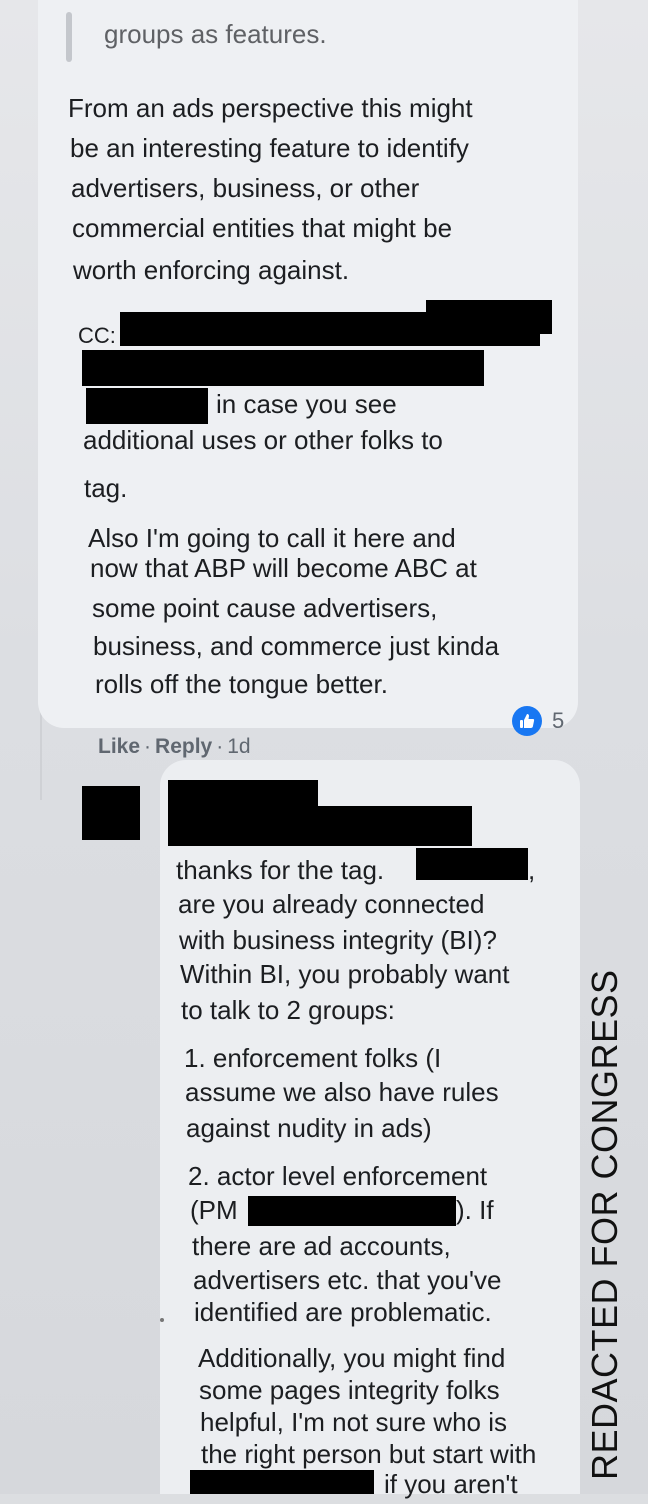  What do you see at coordinates (451, 1484) in the screenshot?
I see `reply-text-line: if you aren't` at bounding box center [451, 1484].